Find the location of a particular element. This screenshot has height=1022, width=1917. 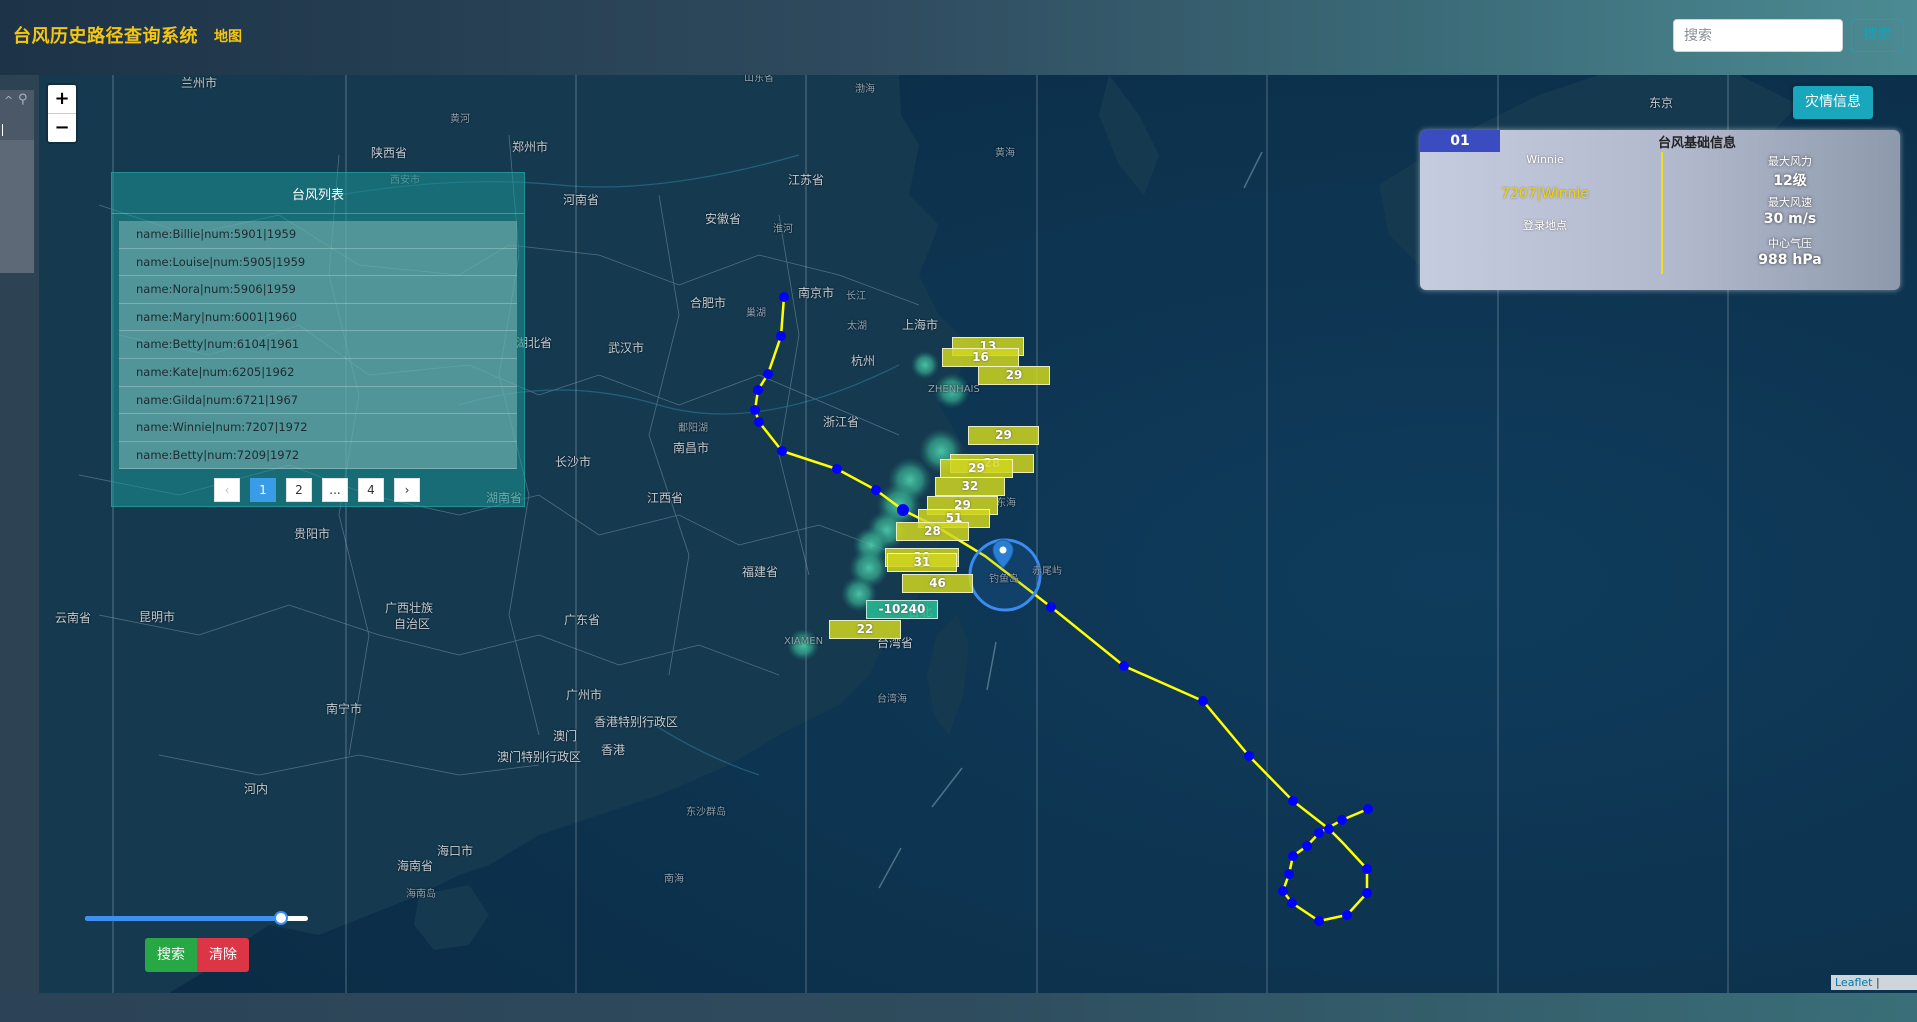

storm-intensity-label: 22 is located at coordinates (865, 629).